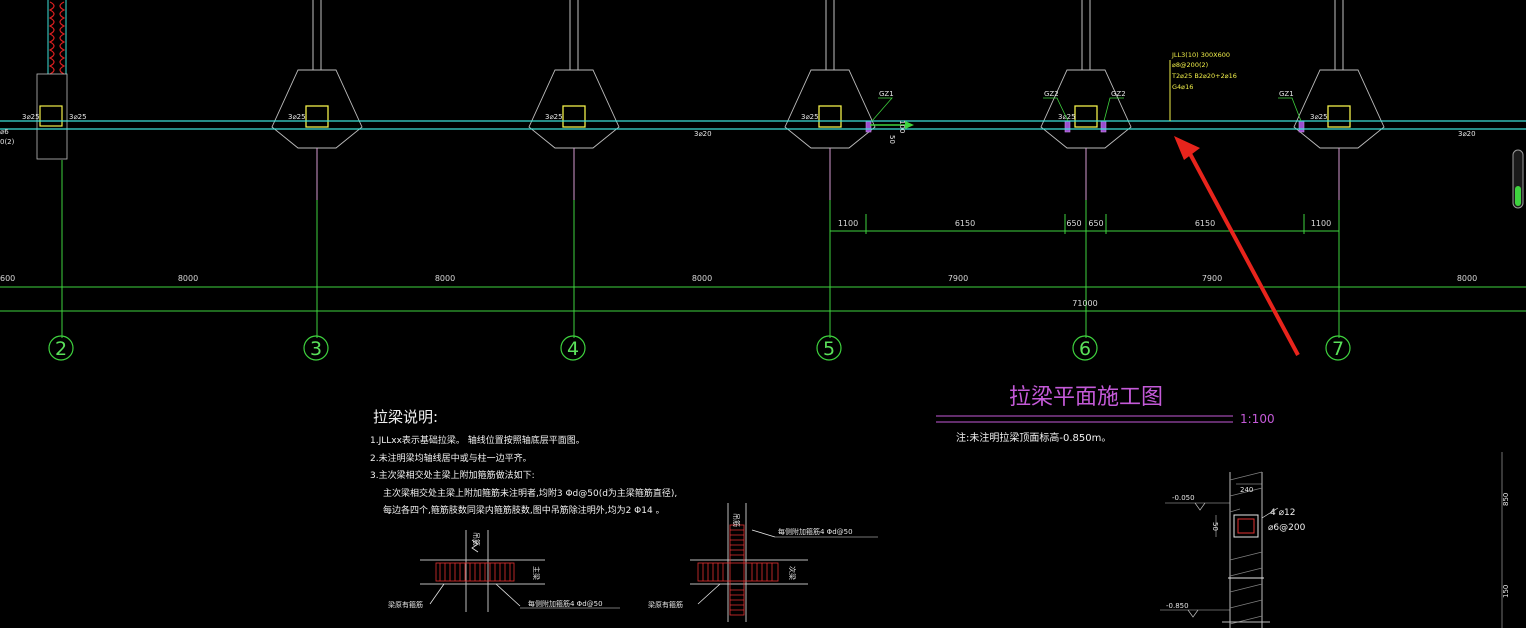 This screenshot has width=1526, height=628. Describe the element at coordinates (1212, 278) in the screenshot. I see `dim-span-6-7: 7900` at that location.